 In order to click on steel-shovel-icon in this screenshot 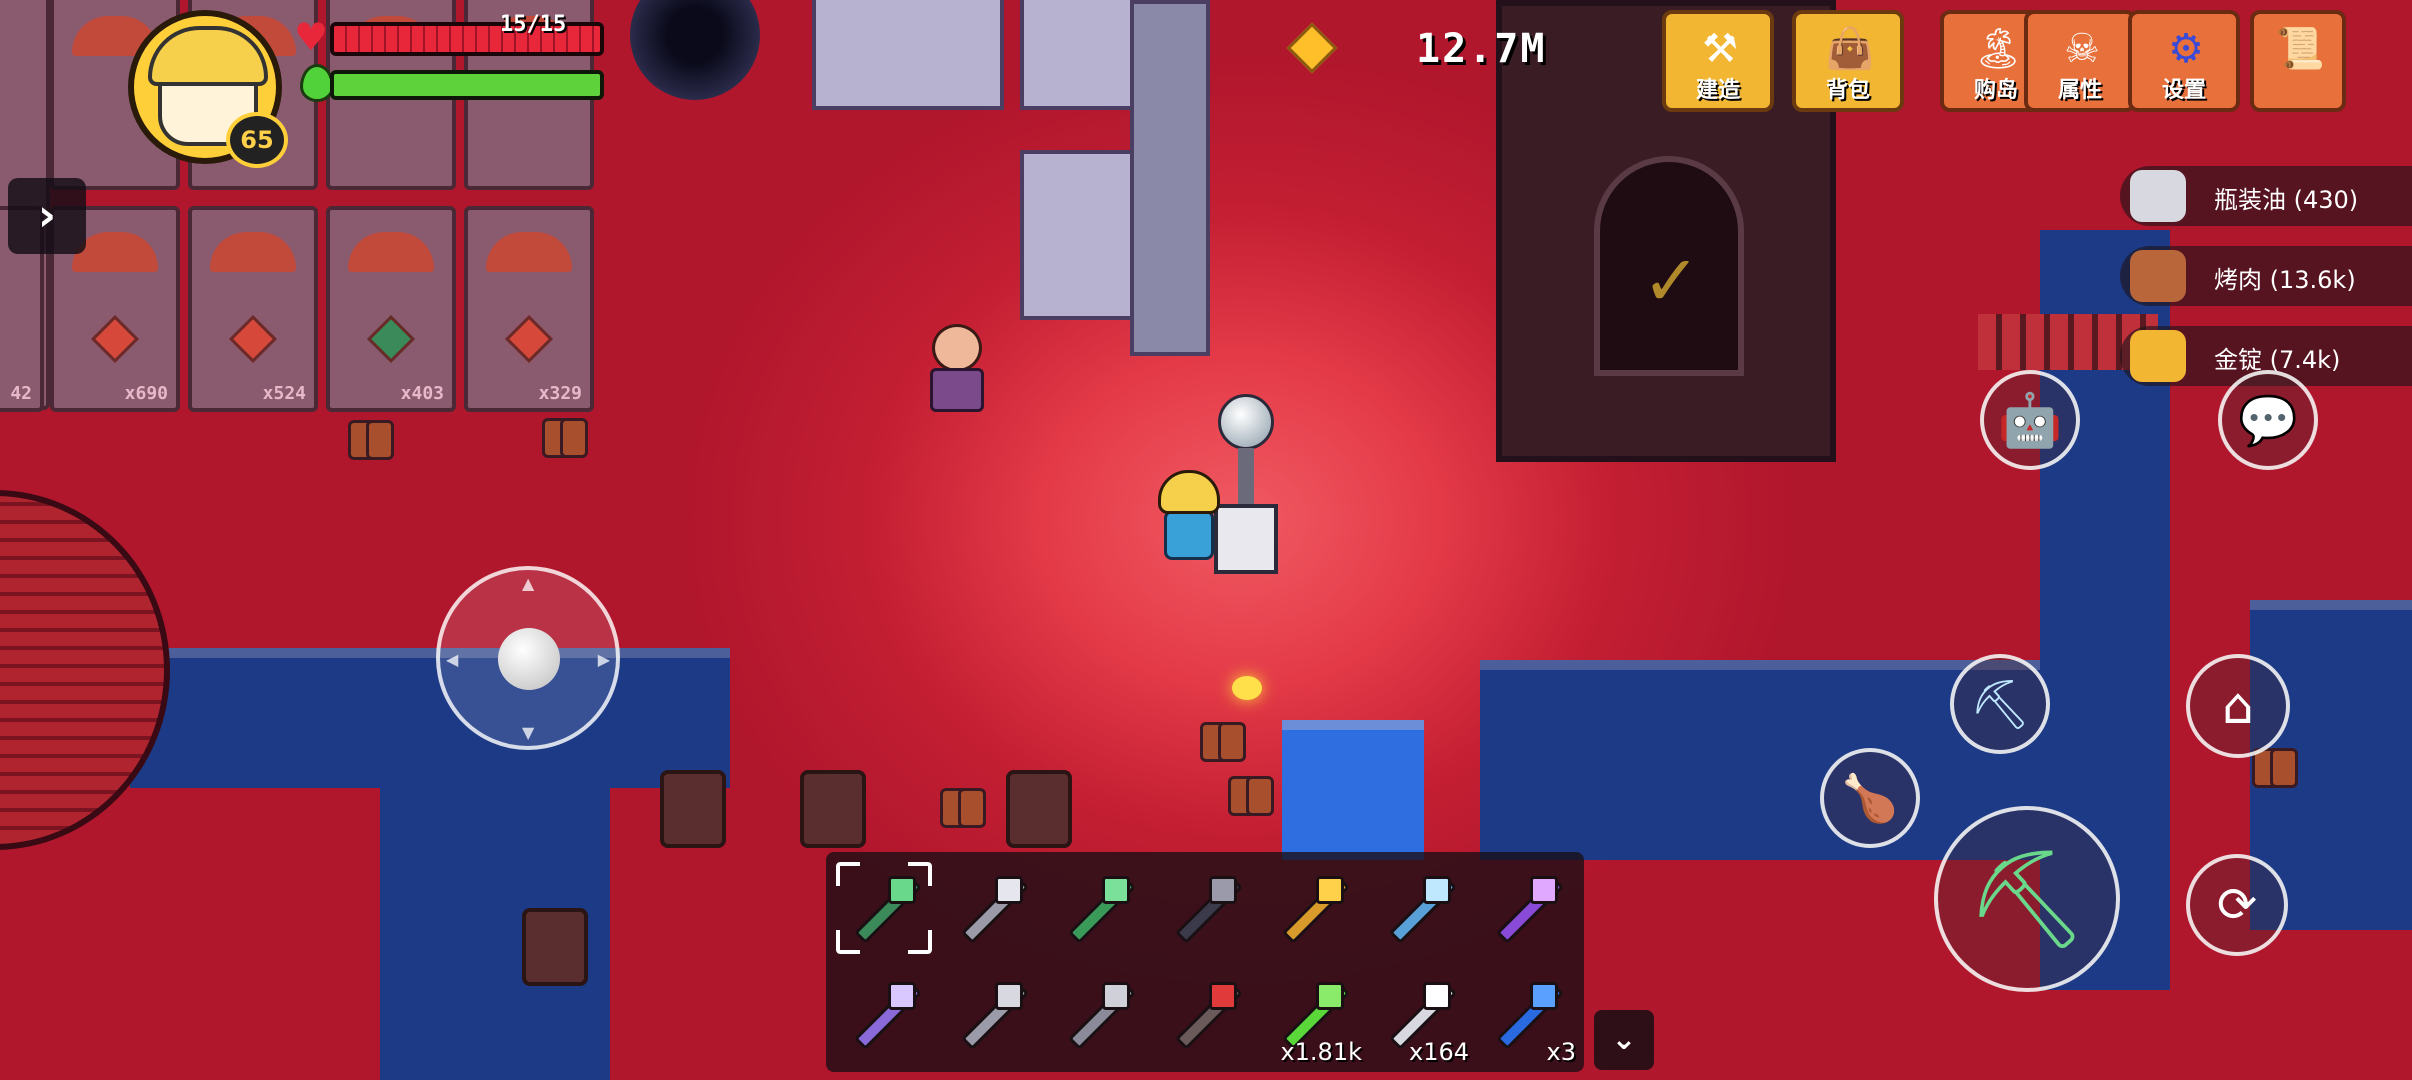, I will do `click(992, 904)`.